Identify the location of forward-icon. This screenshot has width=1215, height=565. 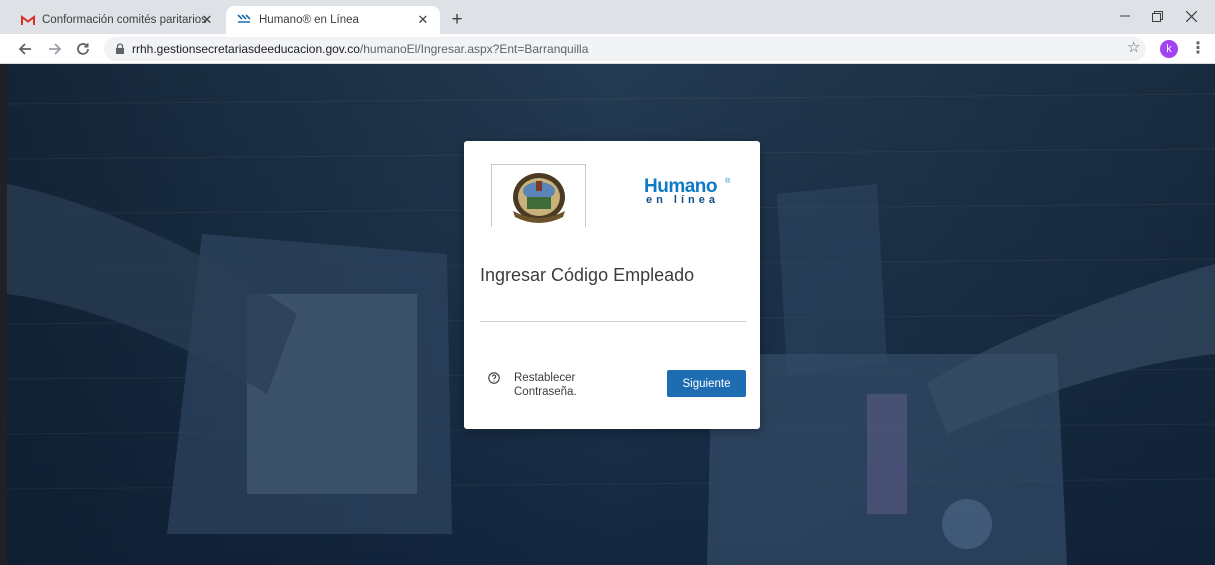
(55, 49).